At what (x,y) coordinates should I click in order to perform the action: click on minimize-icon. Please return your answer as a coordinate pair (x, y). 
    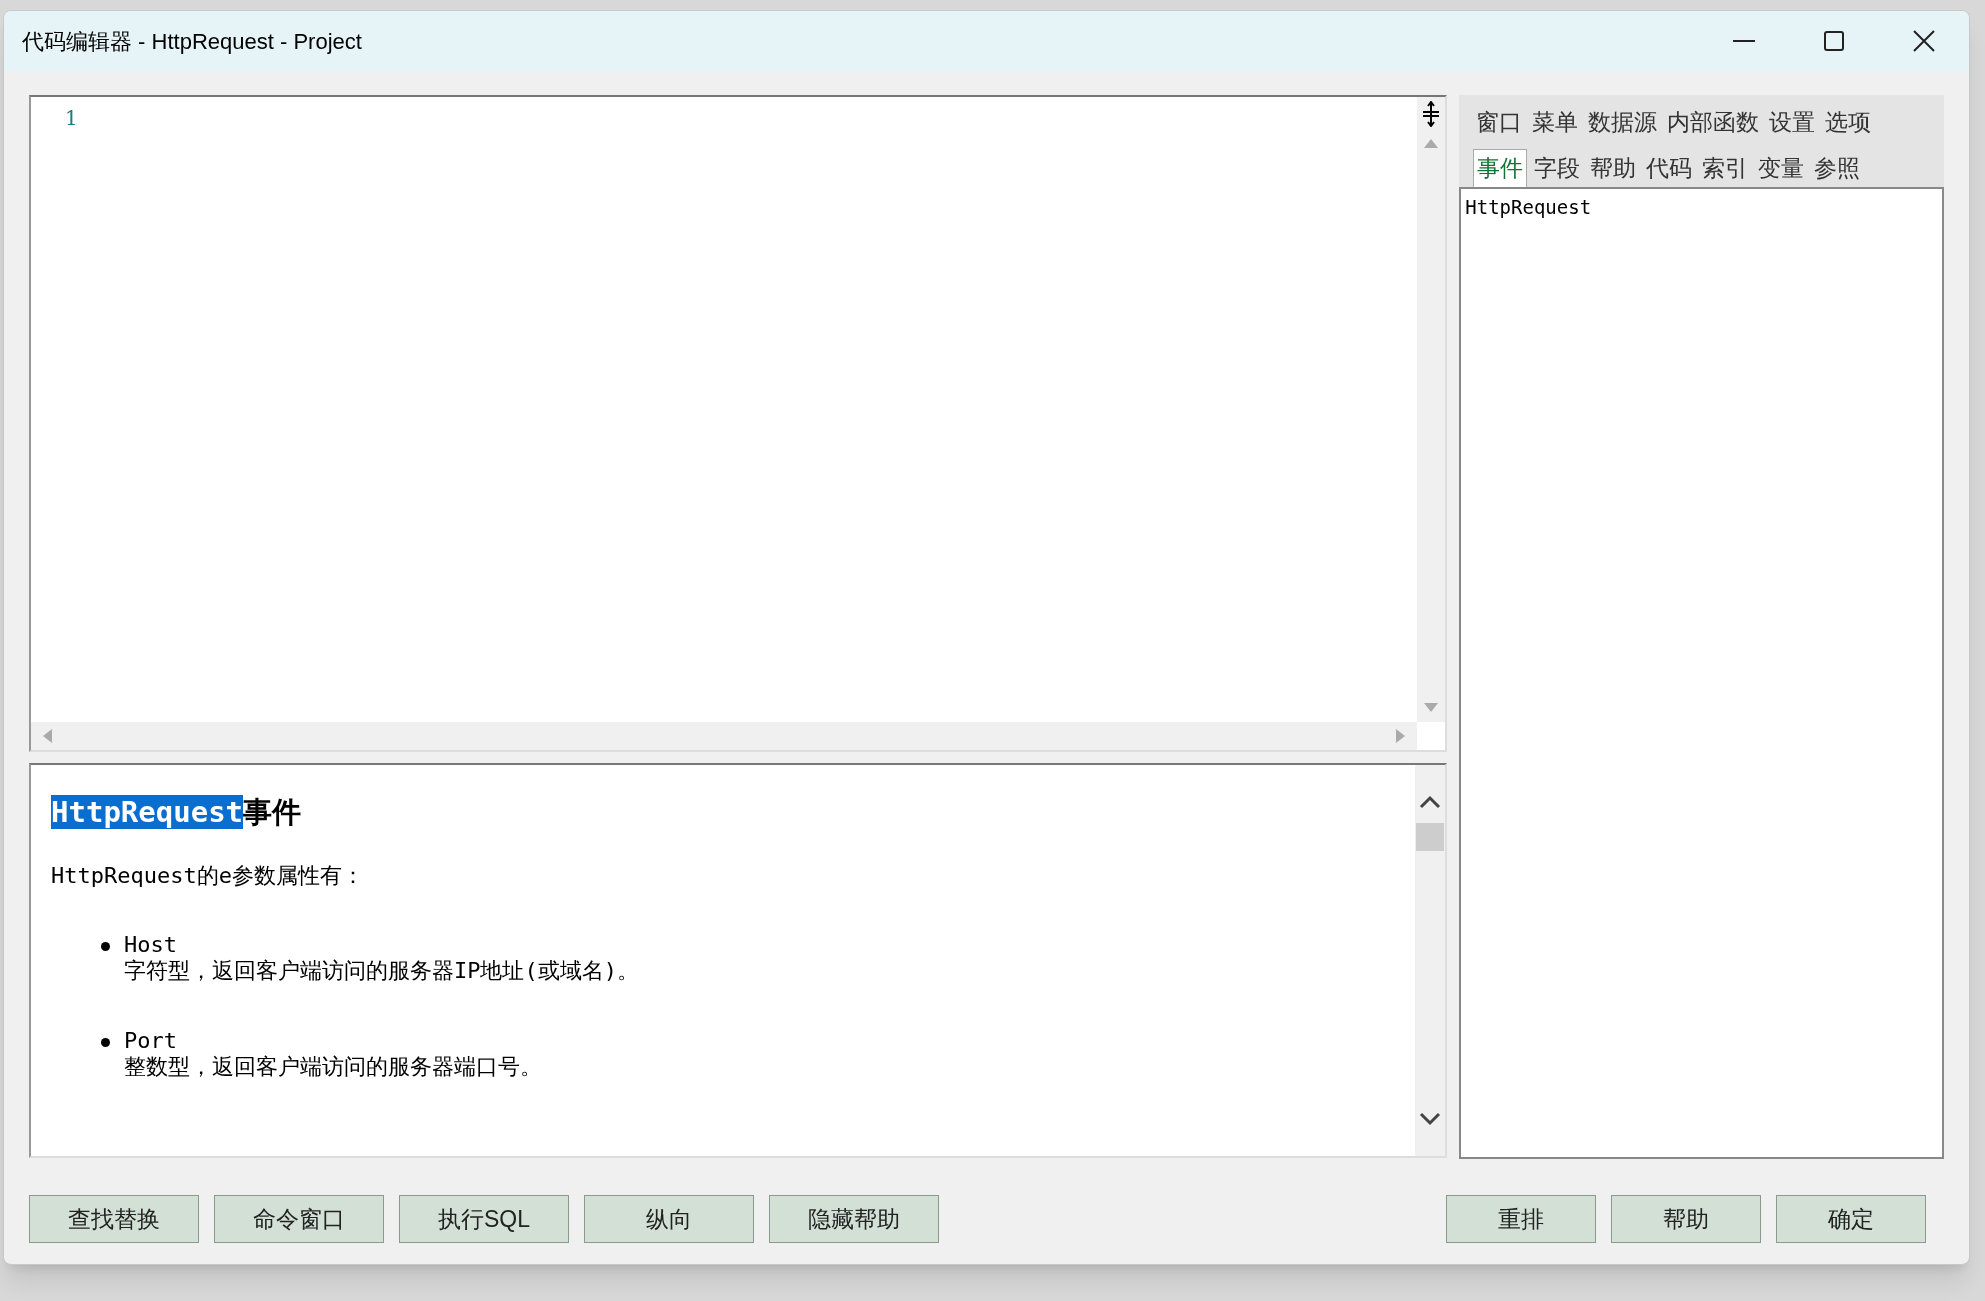
    Looking at the image, I should click on (1744, 41).